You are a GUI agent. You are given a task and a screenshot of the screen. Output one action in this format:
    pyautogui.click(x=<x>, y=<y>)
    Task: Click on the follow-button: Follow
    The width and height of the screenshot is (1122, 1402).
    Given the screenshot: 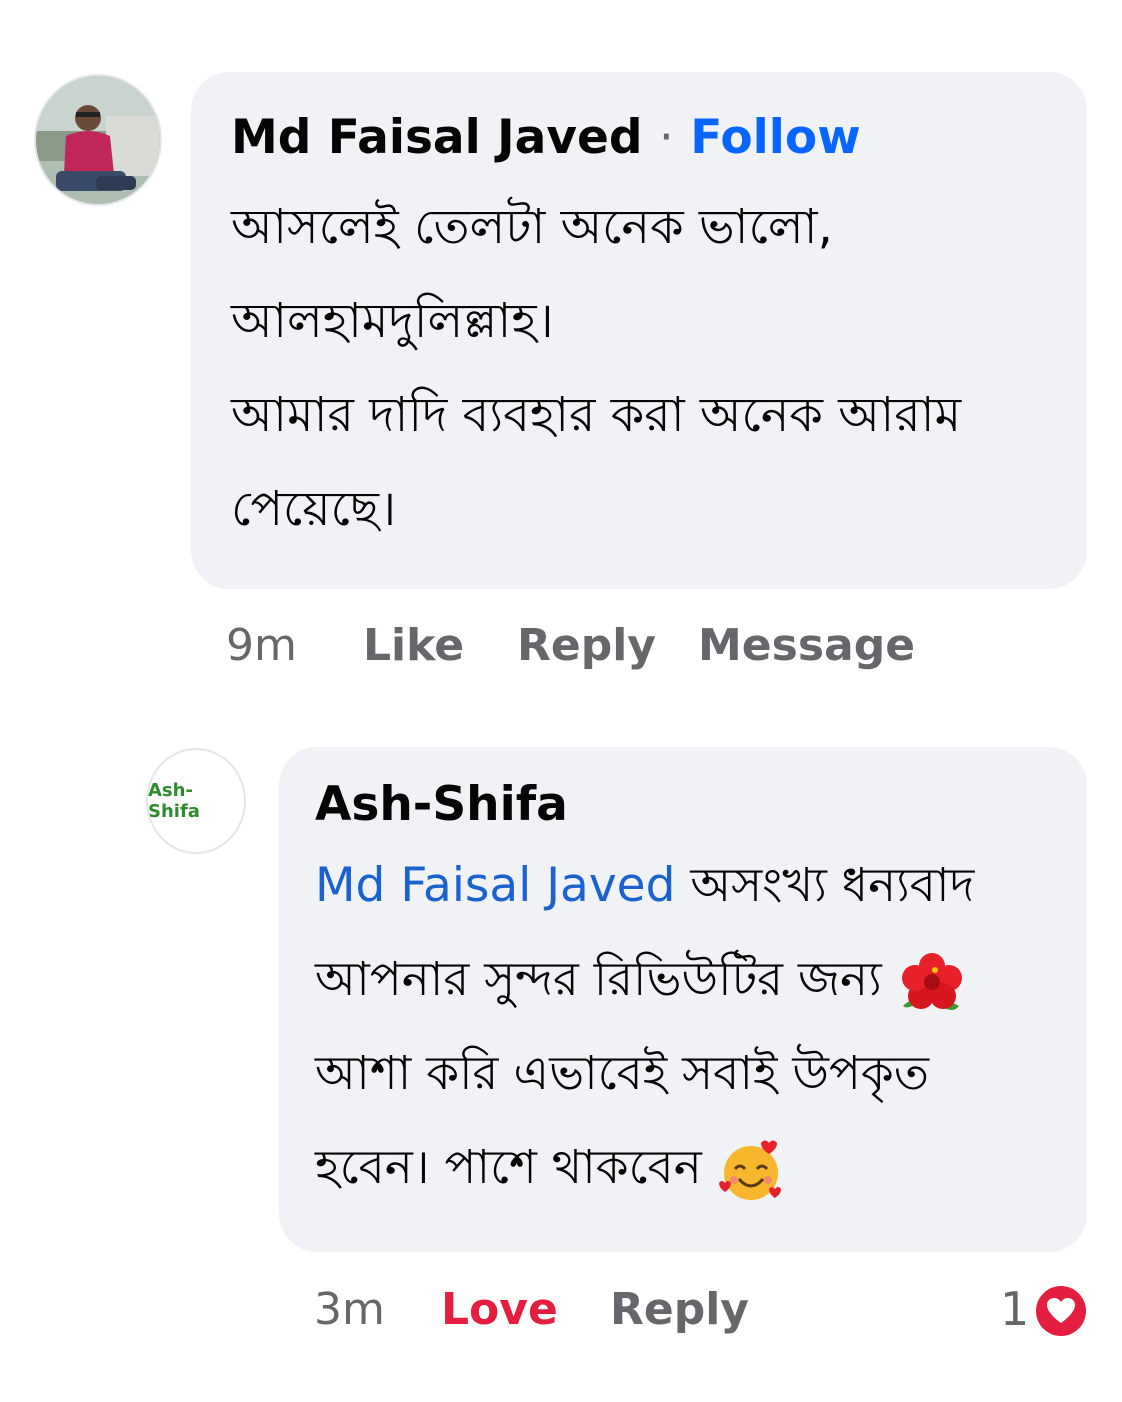 What is the action you would take?
    pyautogui.click(x=775, y=137)
    